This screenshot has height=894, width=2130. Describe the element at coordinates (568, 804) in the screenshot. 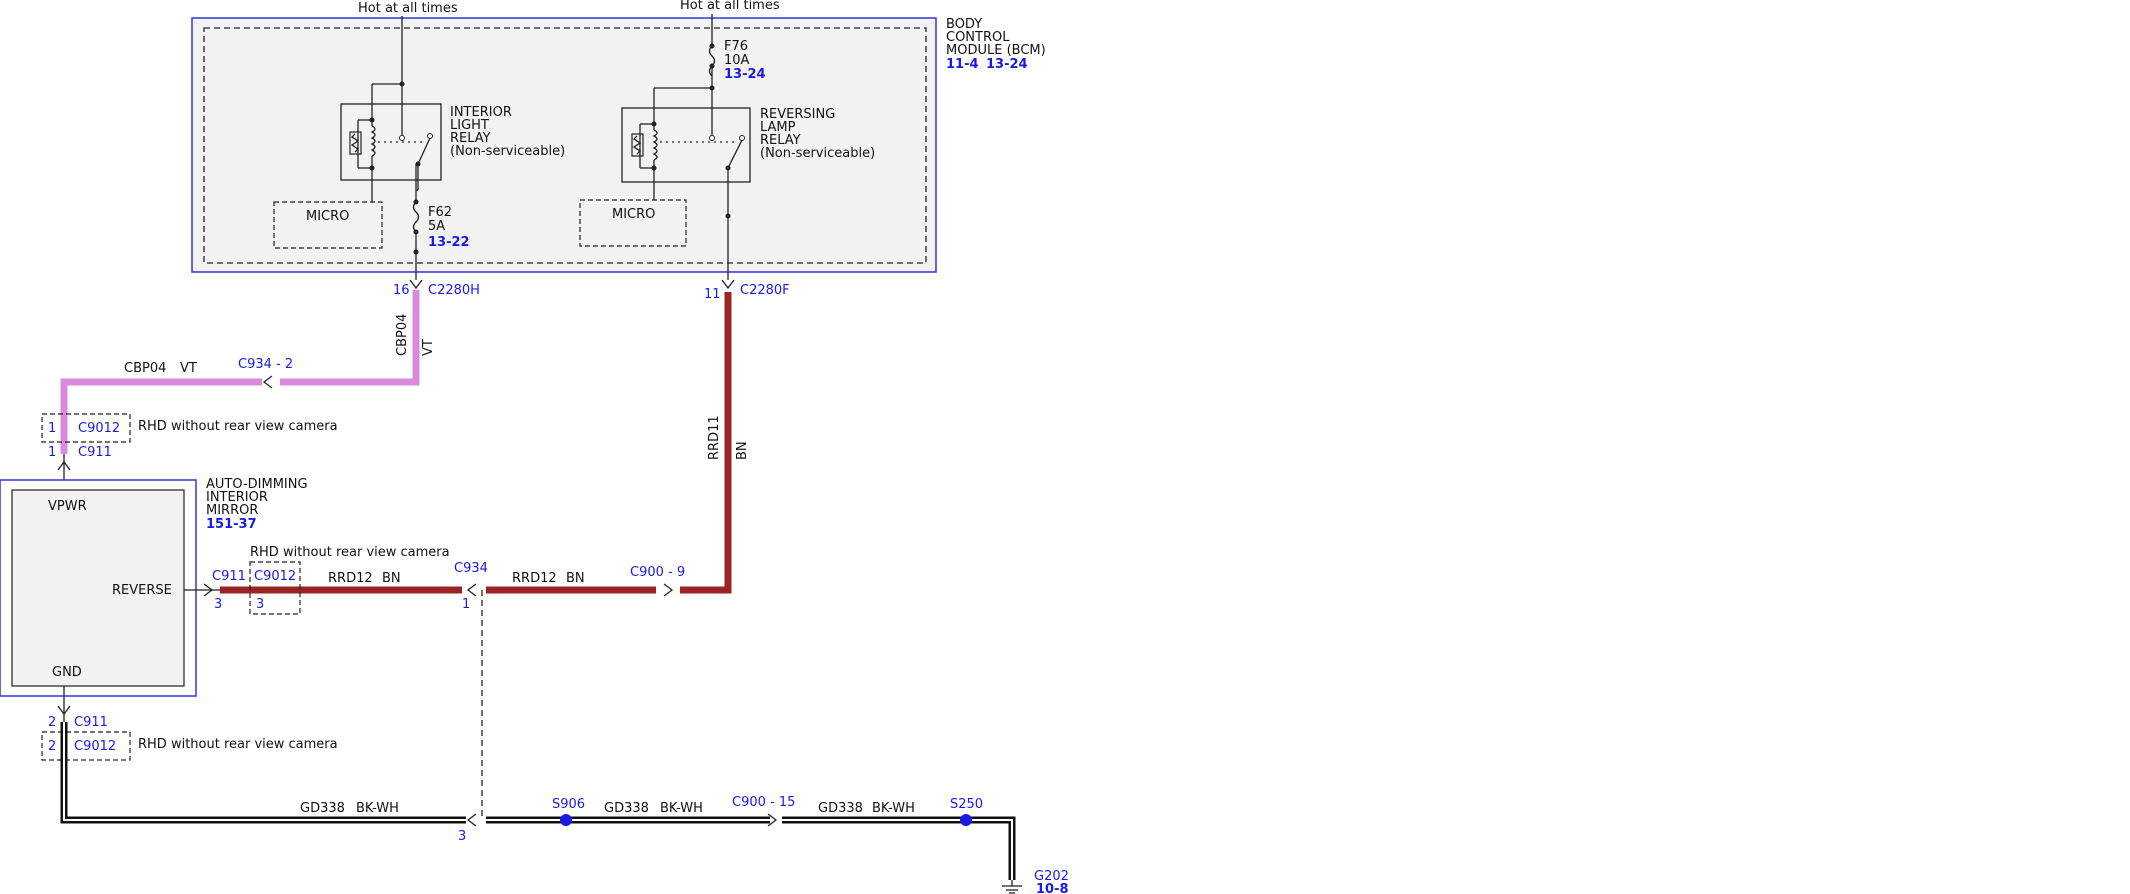

I see `splice-s906-label: S906` at that location.